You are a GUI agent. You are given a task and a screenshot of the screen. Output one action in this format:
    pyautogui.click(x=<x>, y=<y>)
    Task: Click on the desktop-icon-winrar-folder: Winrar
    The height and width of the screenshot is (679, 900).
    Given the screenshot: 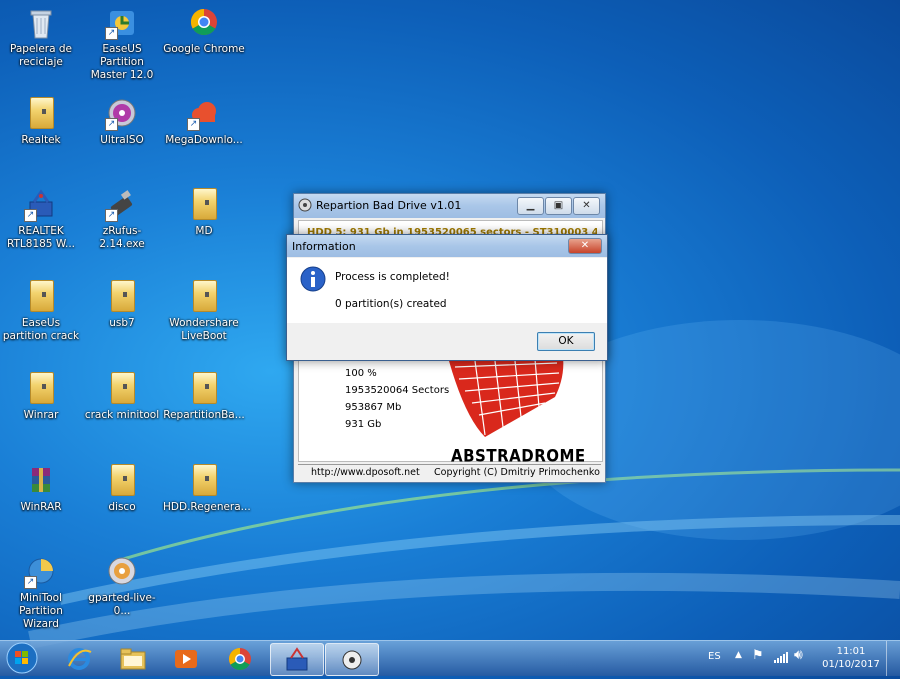 What is the action you would take?
    pyautogui.click(x=41, y=397)
    